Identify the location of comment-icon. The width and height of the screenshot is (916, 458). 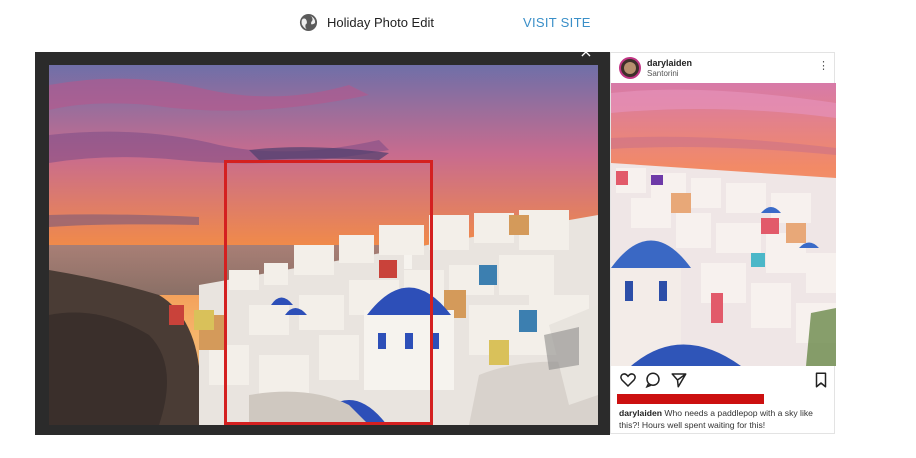
(653, 380).